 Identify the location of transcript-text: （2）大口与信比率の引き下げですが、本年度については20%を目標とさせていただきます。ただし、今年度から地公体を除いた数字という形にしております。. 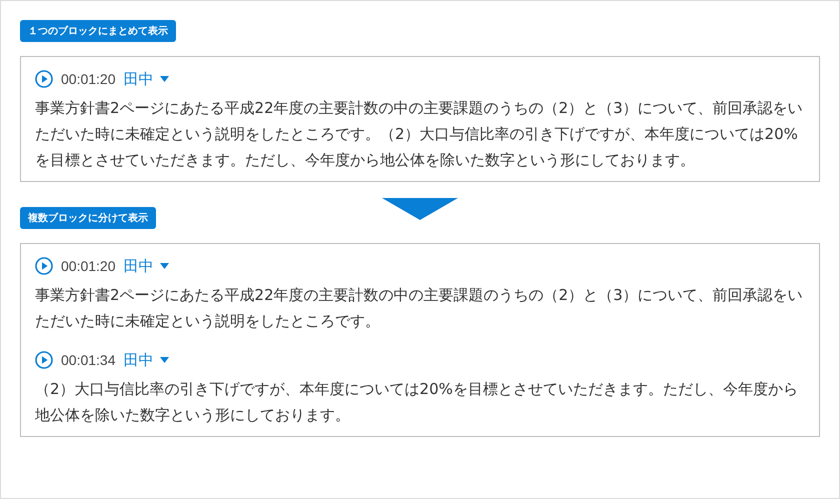
(417, 402).